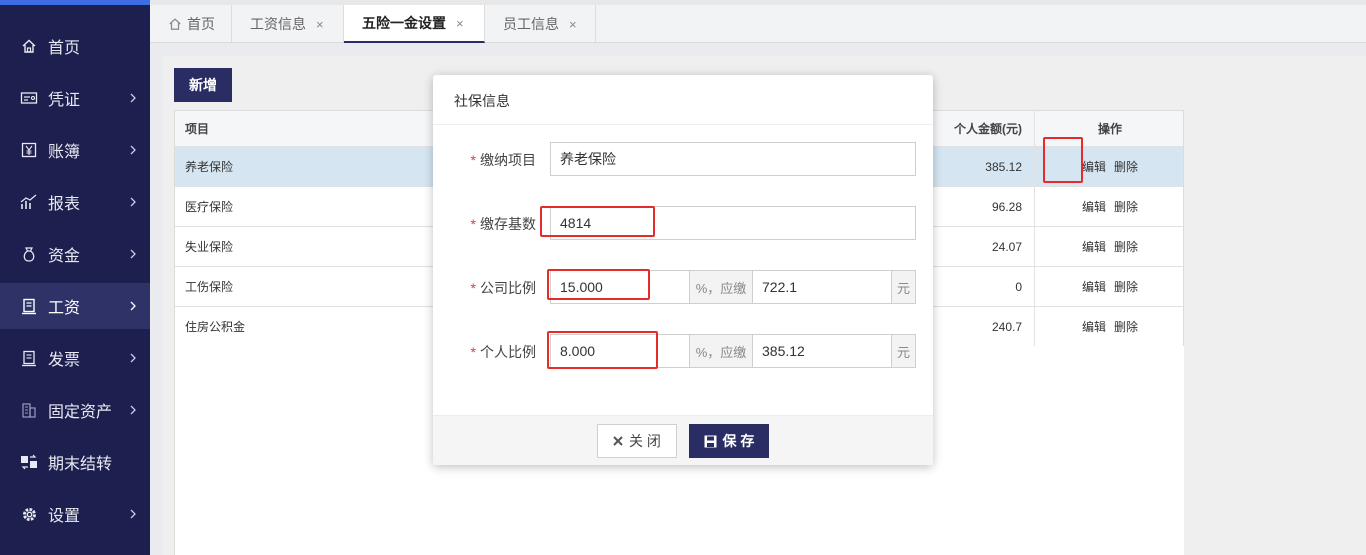 The image size is (1366, 555). I want to click on sidebar-item-funds: 资金, so click(75, 254).